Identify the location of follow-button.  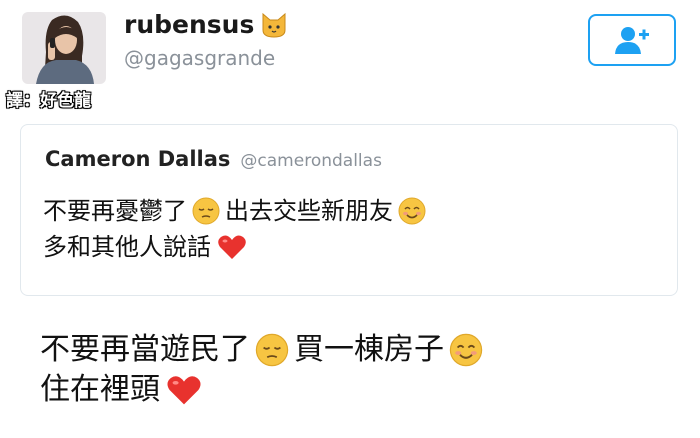
(632, 40).